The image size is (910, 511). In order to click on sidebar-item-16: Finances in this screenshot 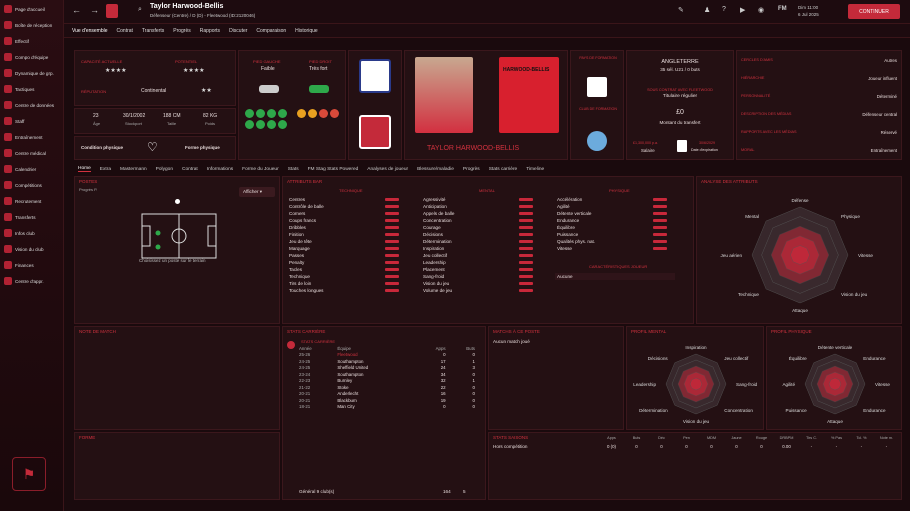, I will do `click(31, 265)`.